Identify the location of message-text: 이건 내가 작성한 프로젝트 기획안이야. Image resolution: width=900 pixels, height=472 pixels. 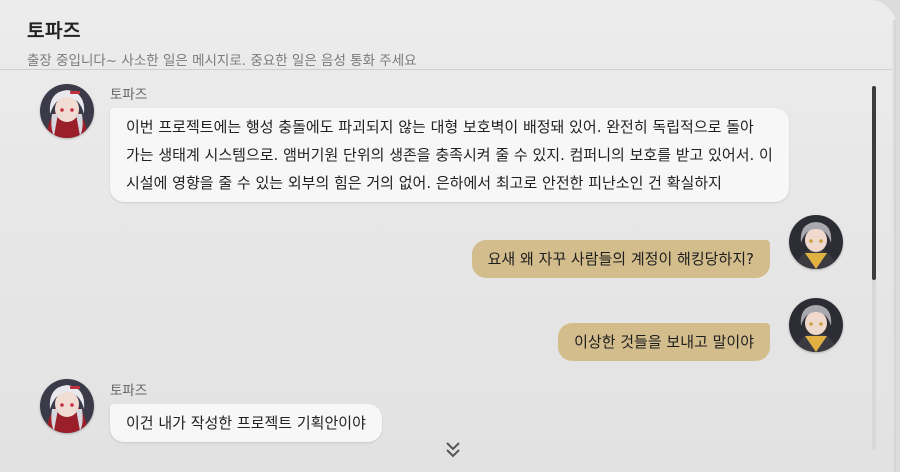
(246, 423).